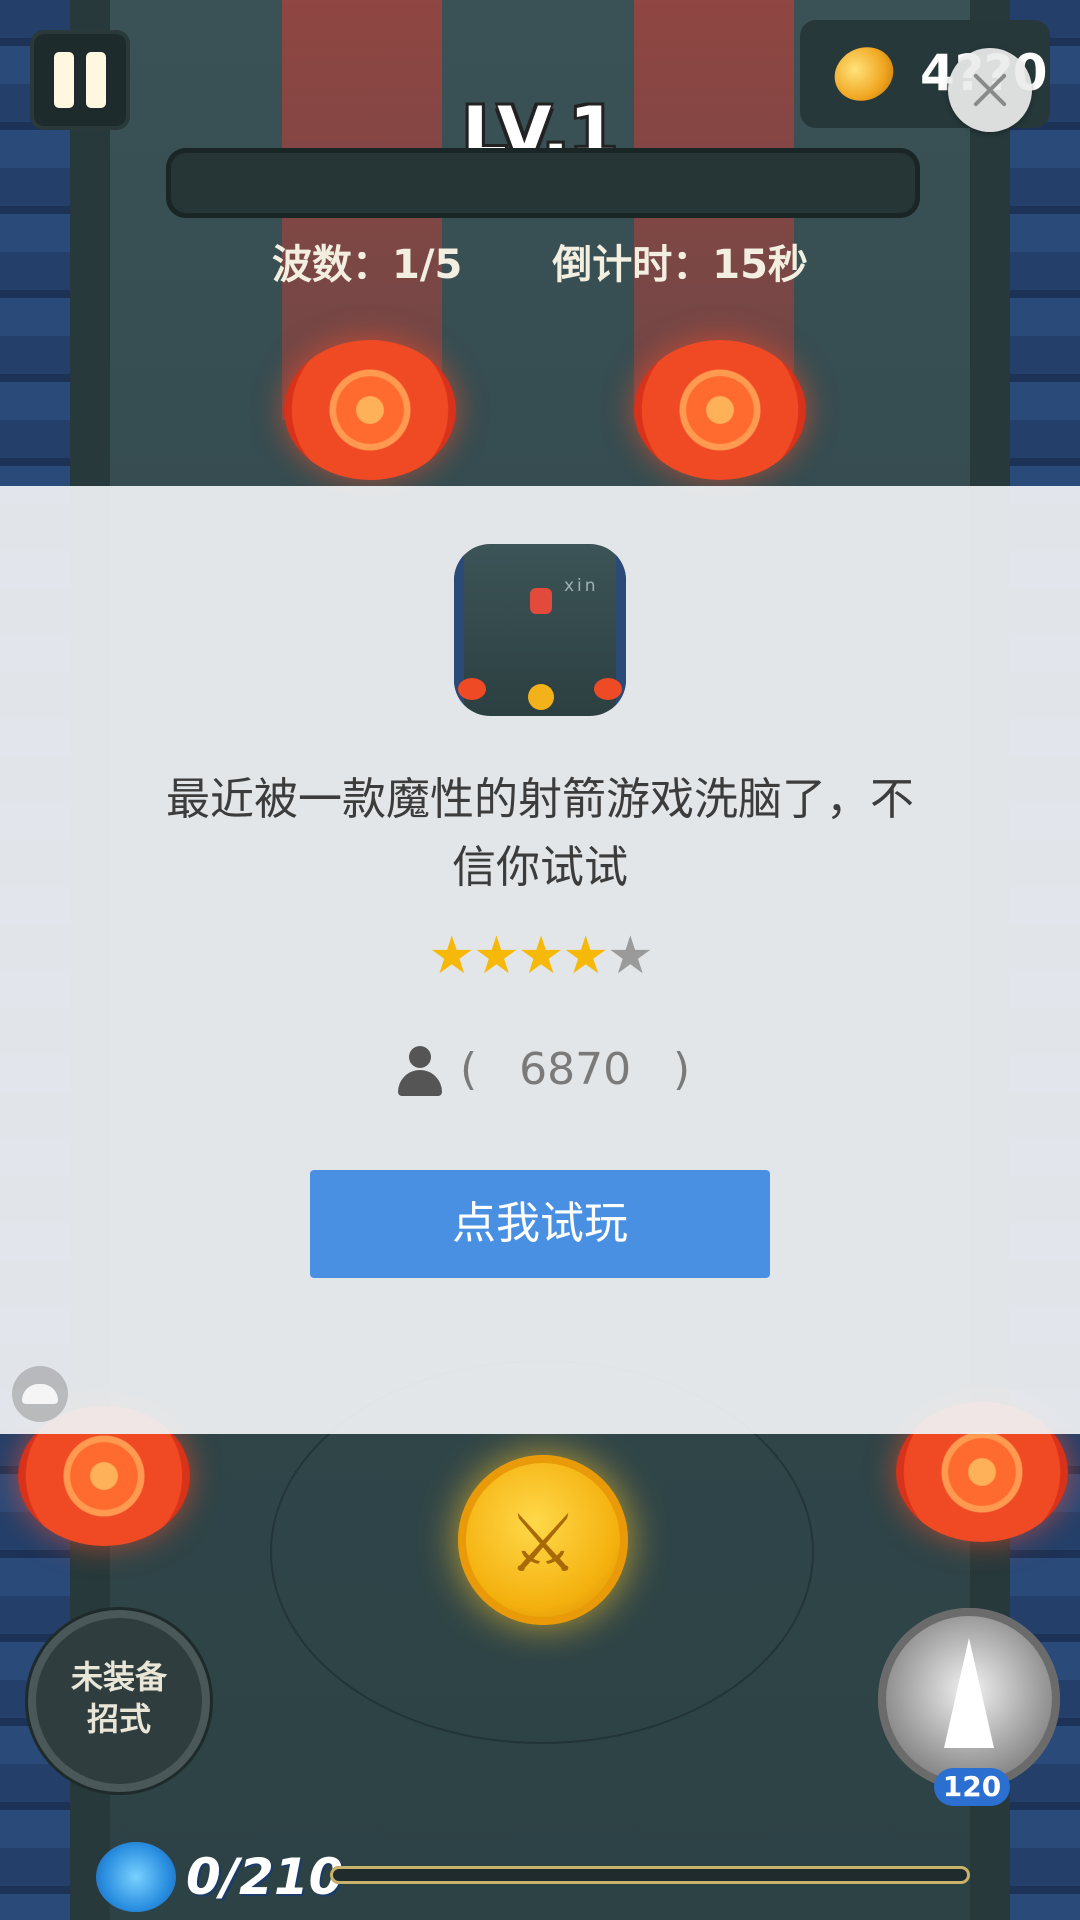 This screenshot has height=1920, width=1080. I want to click on portal-top-right, so click(720, 410).